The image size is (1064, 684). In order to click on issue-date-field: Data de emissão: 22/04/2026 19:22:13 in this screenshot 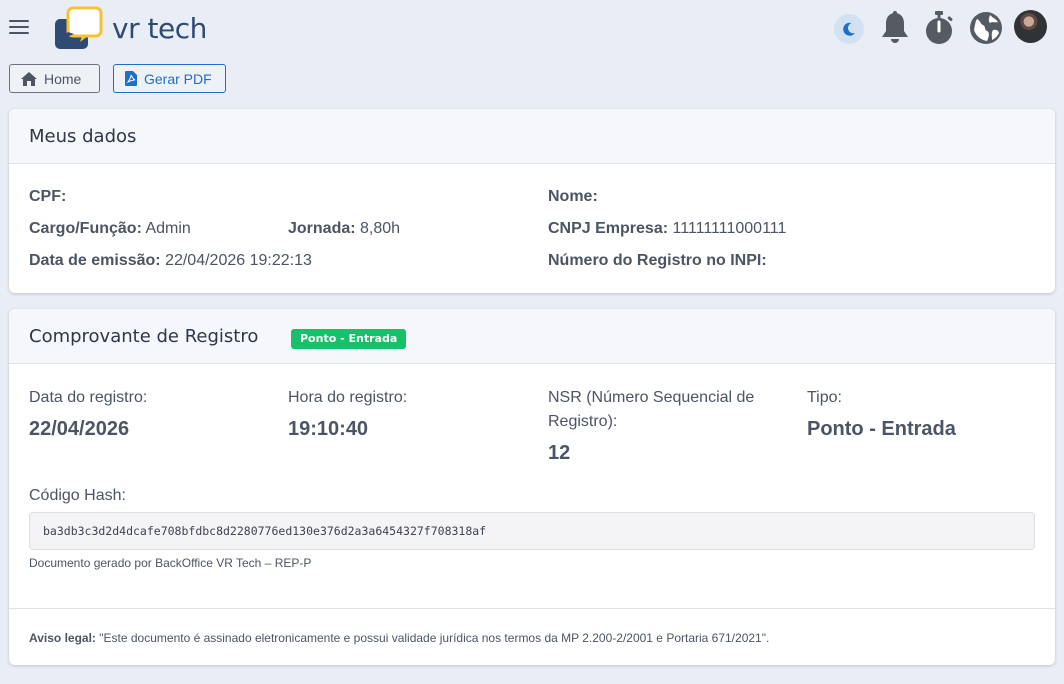, I will do `click(170, 261)`.